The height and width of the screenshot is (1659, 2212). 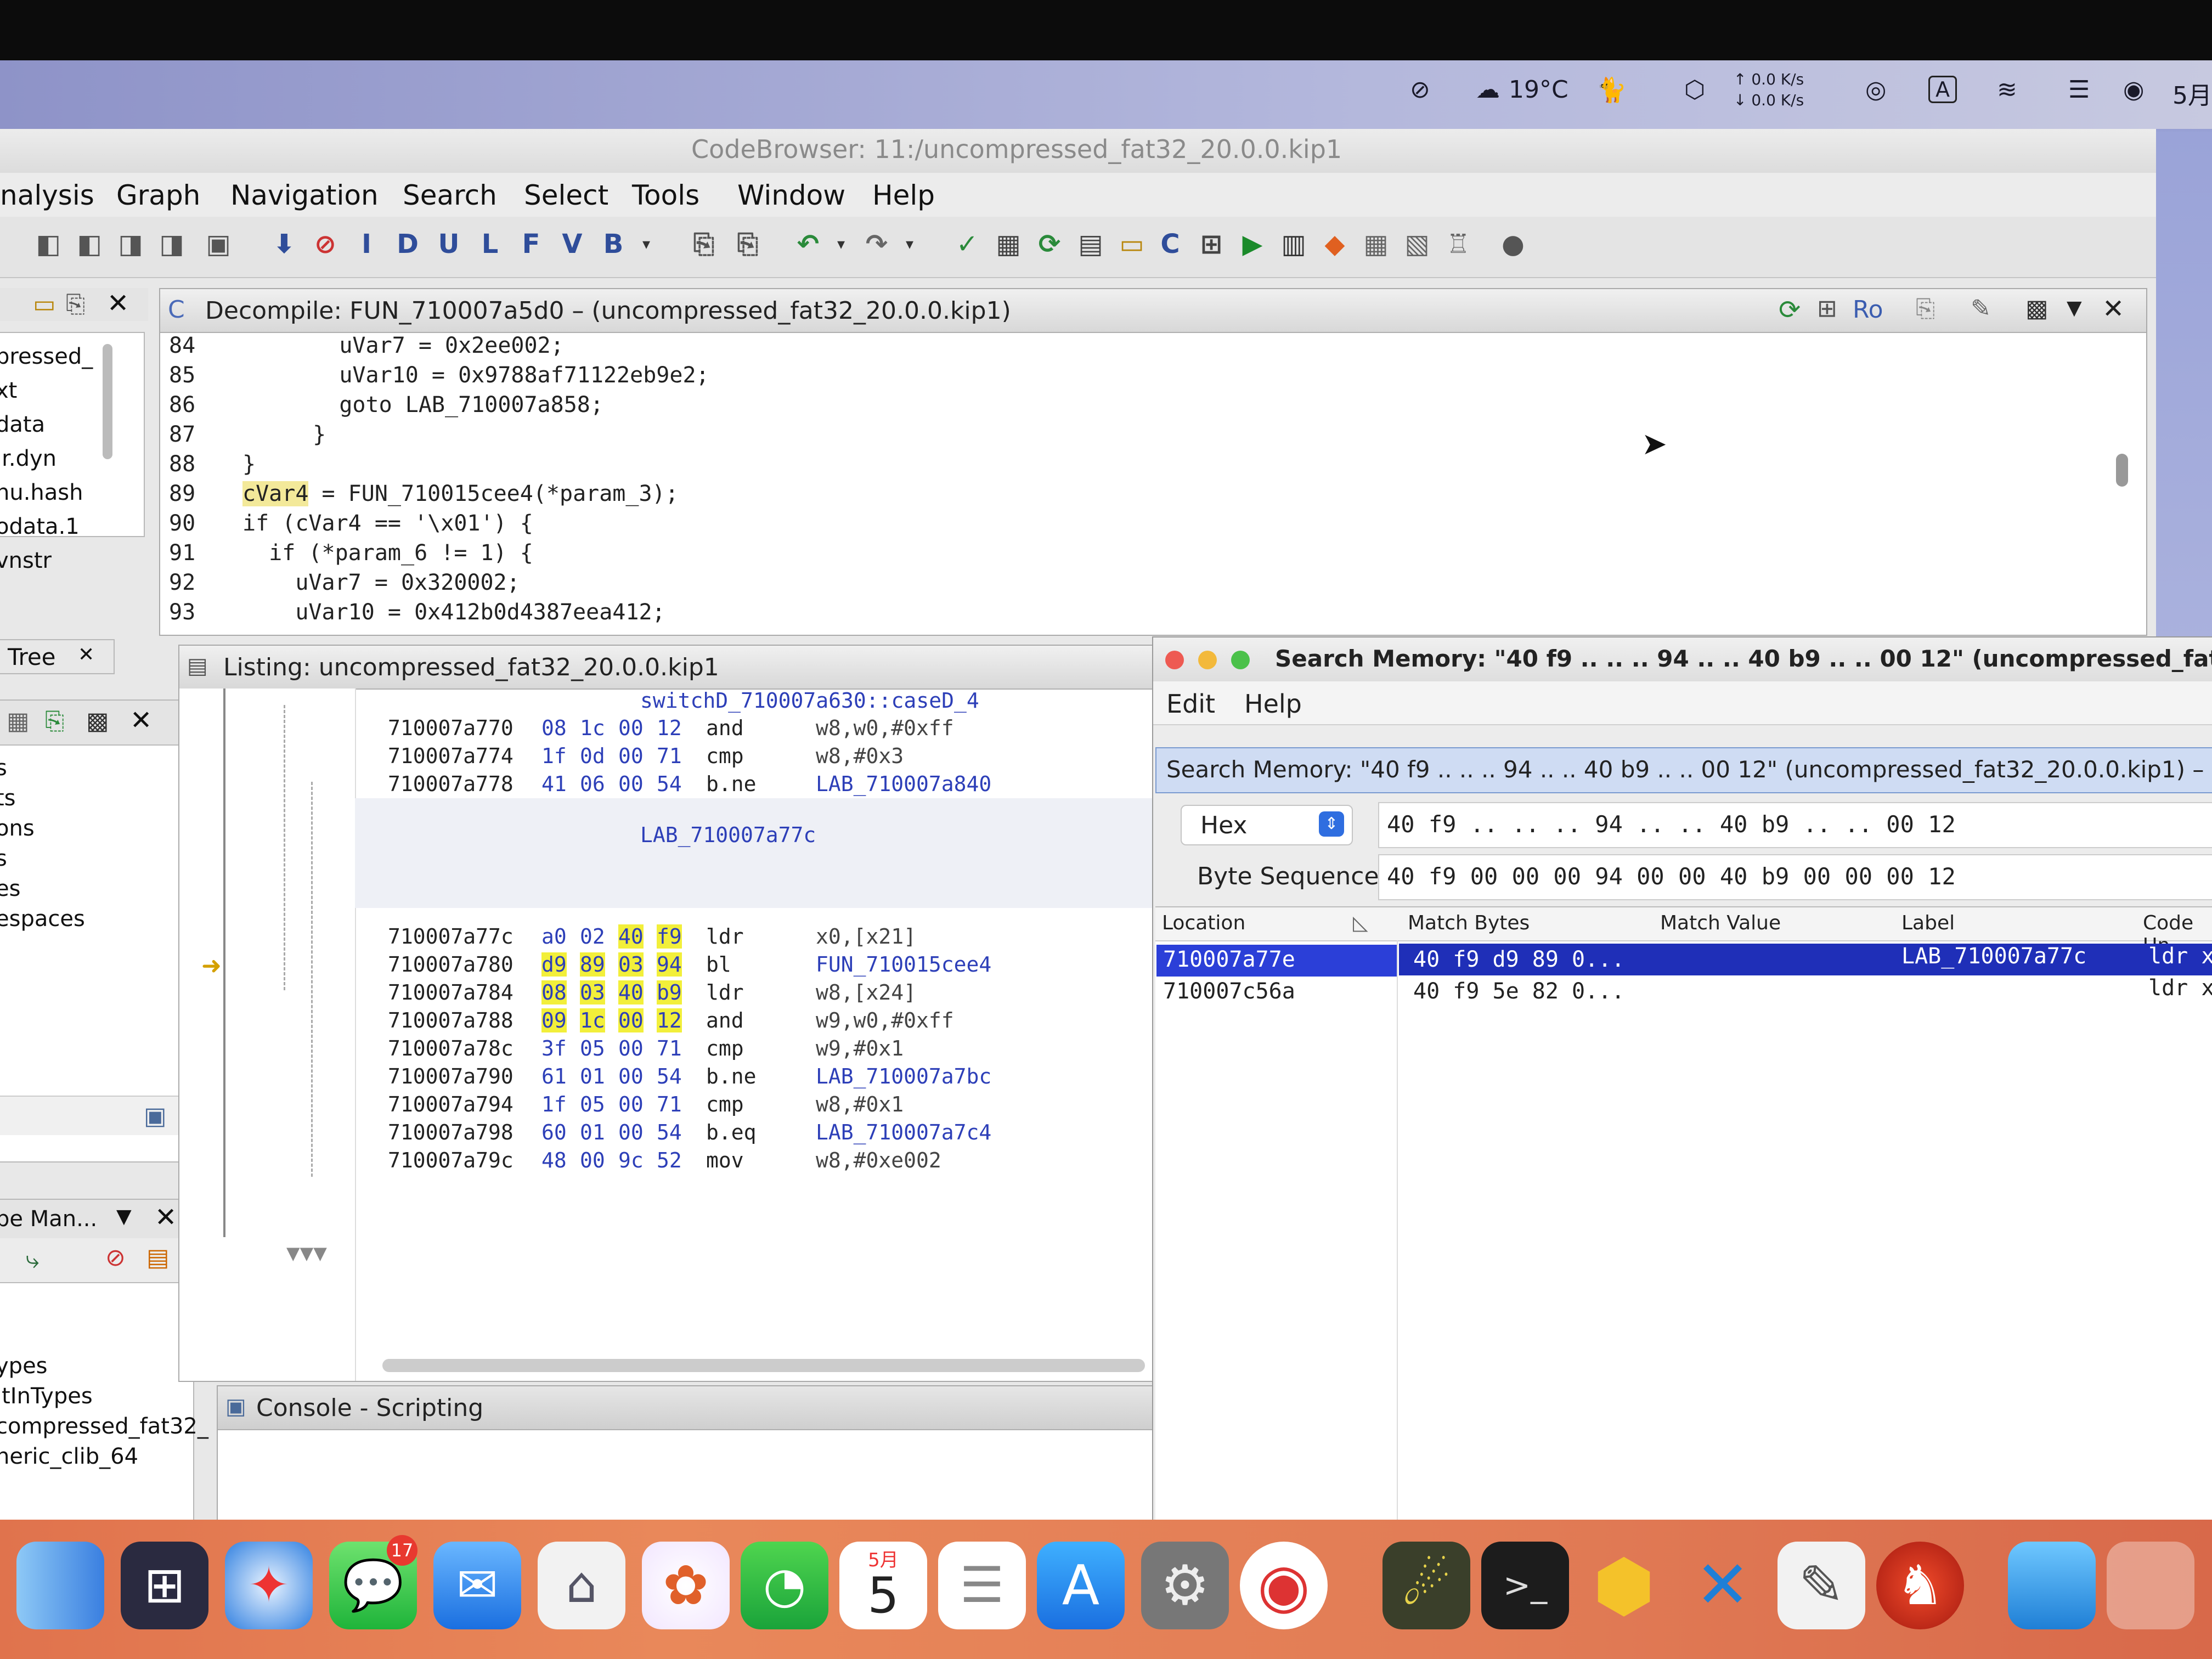 I want to click on calendar-icon: 5月 5, so click(x=883, y=1586).